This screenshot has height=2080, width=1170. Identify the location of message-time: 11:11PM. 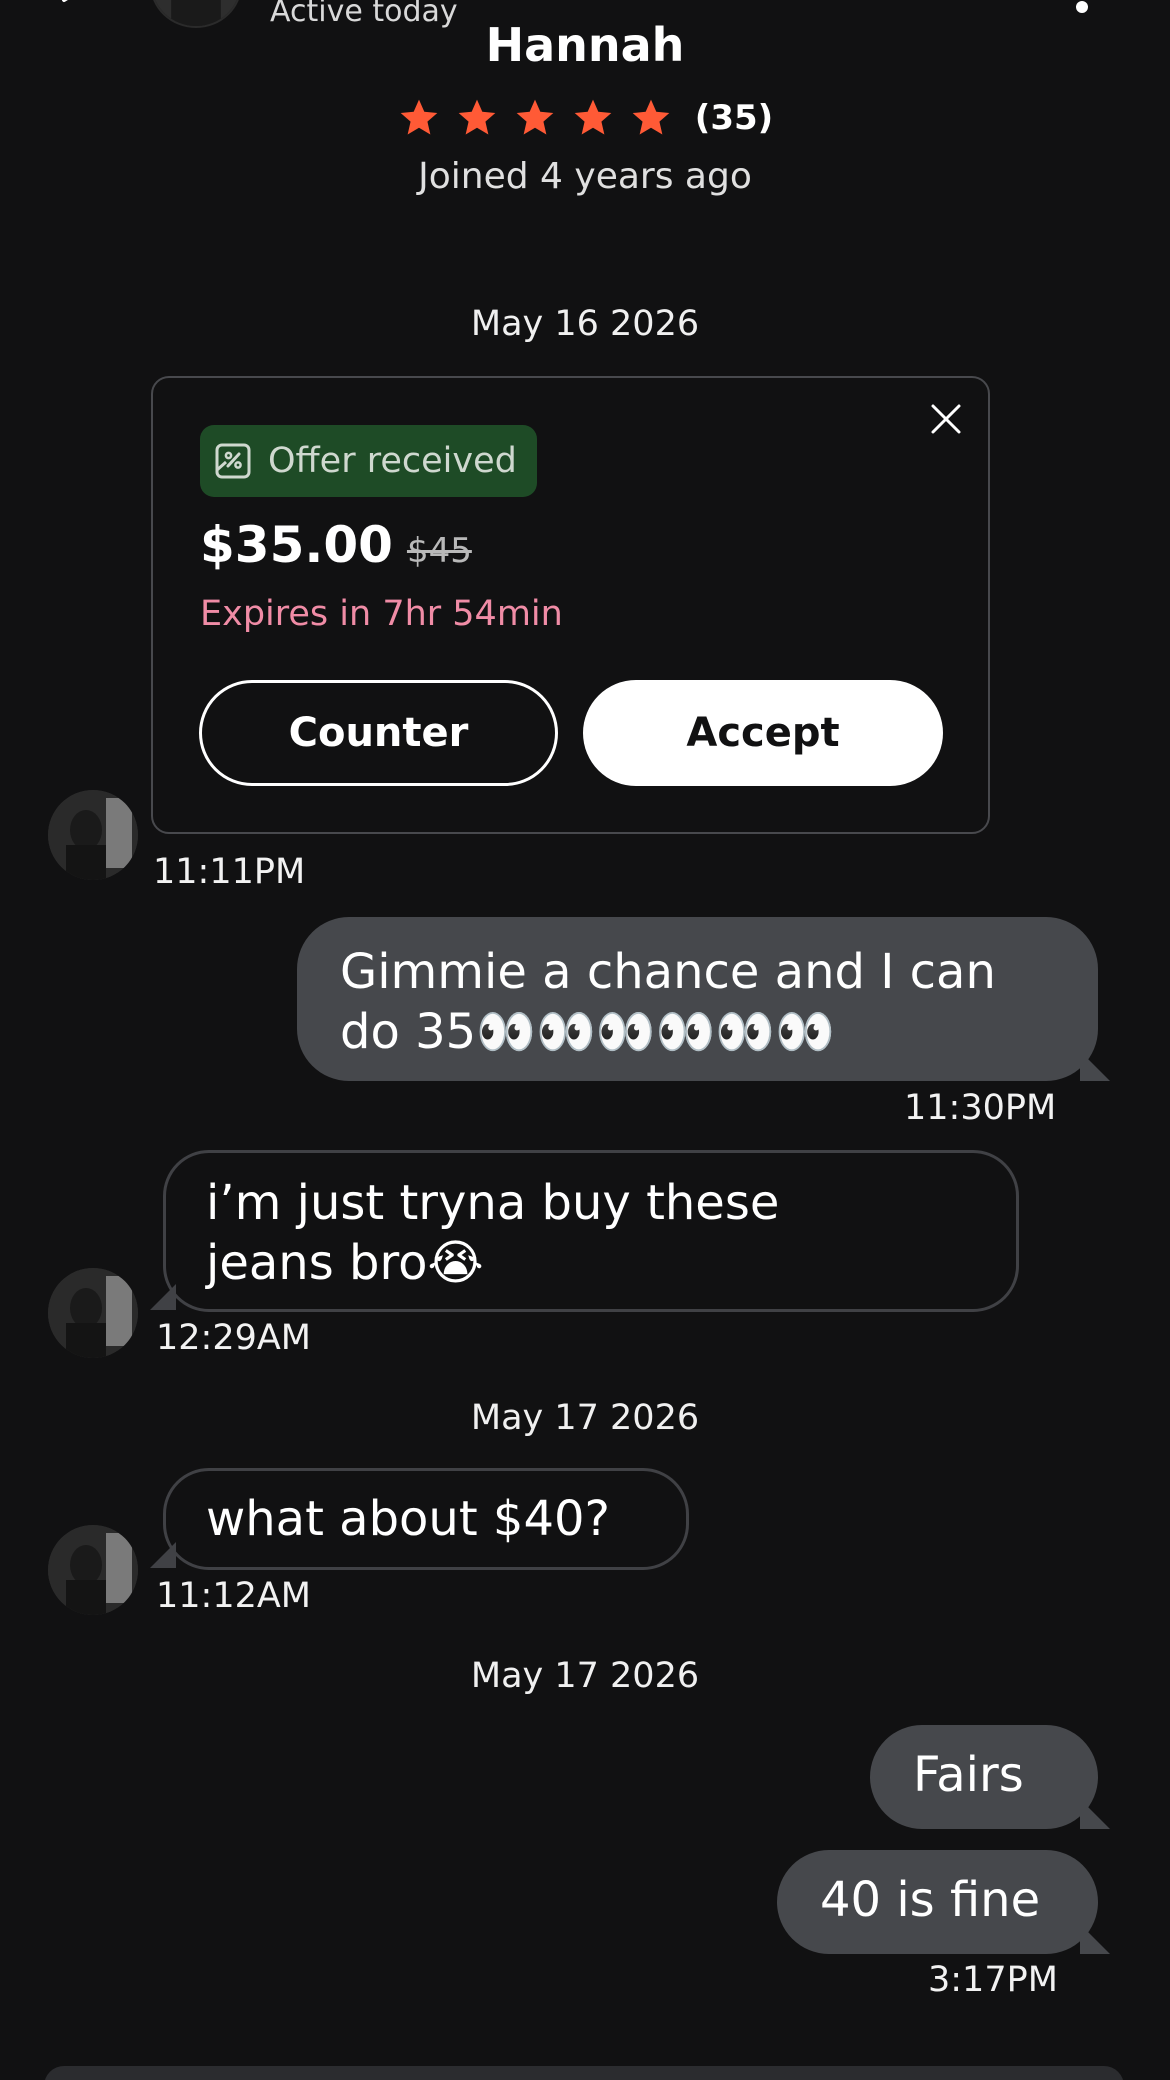
(229, 872).